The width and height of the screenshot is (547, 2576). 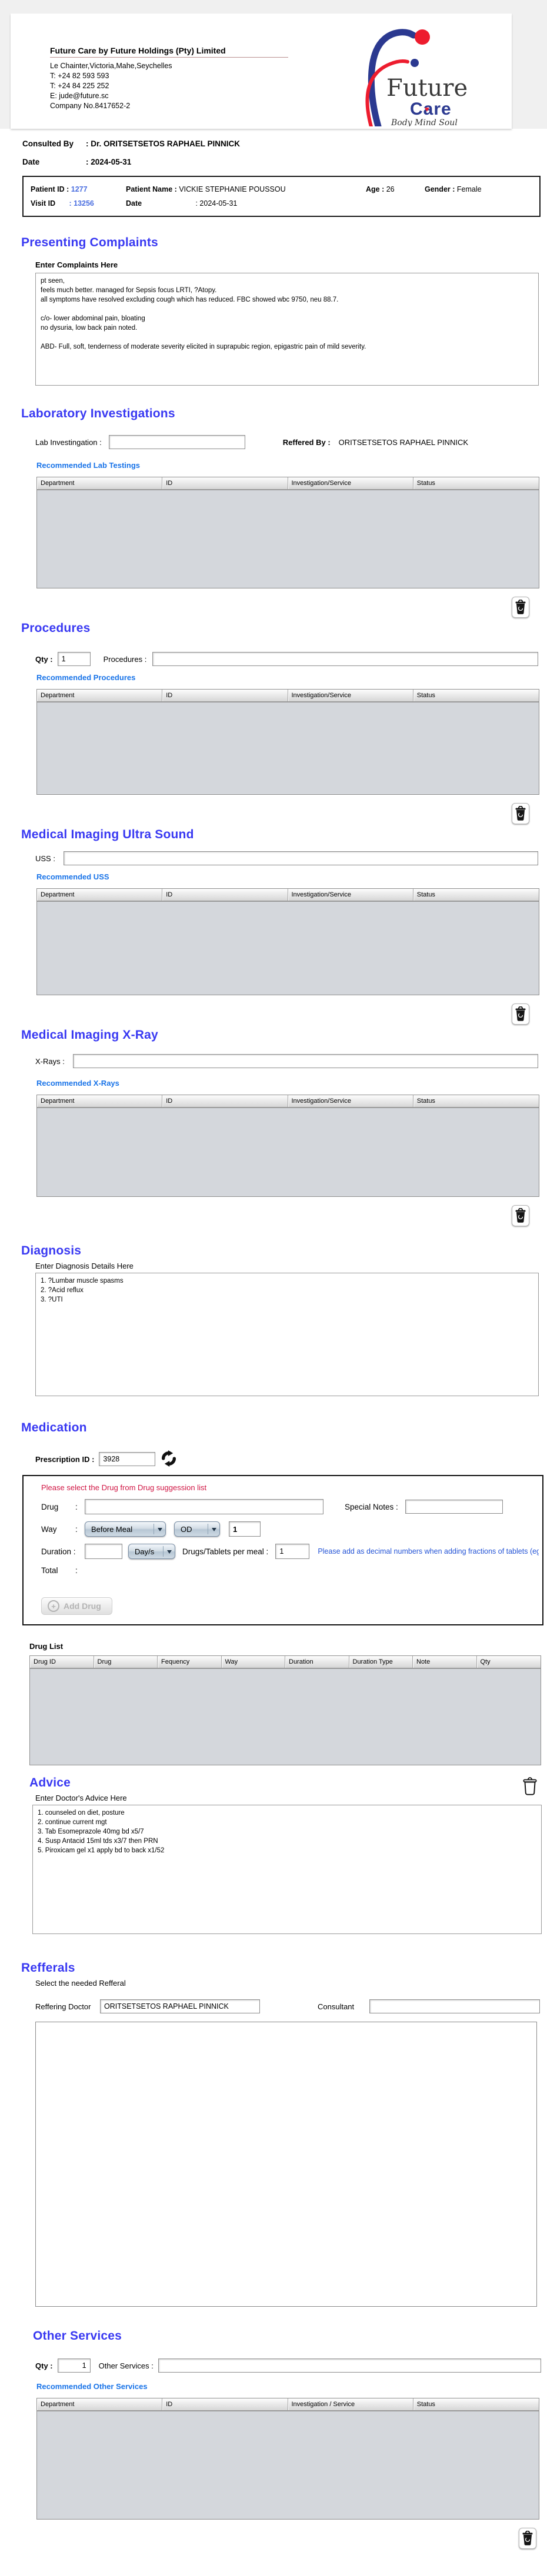 I want to click on other-qty-input, so click(x=74, y=2365).